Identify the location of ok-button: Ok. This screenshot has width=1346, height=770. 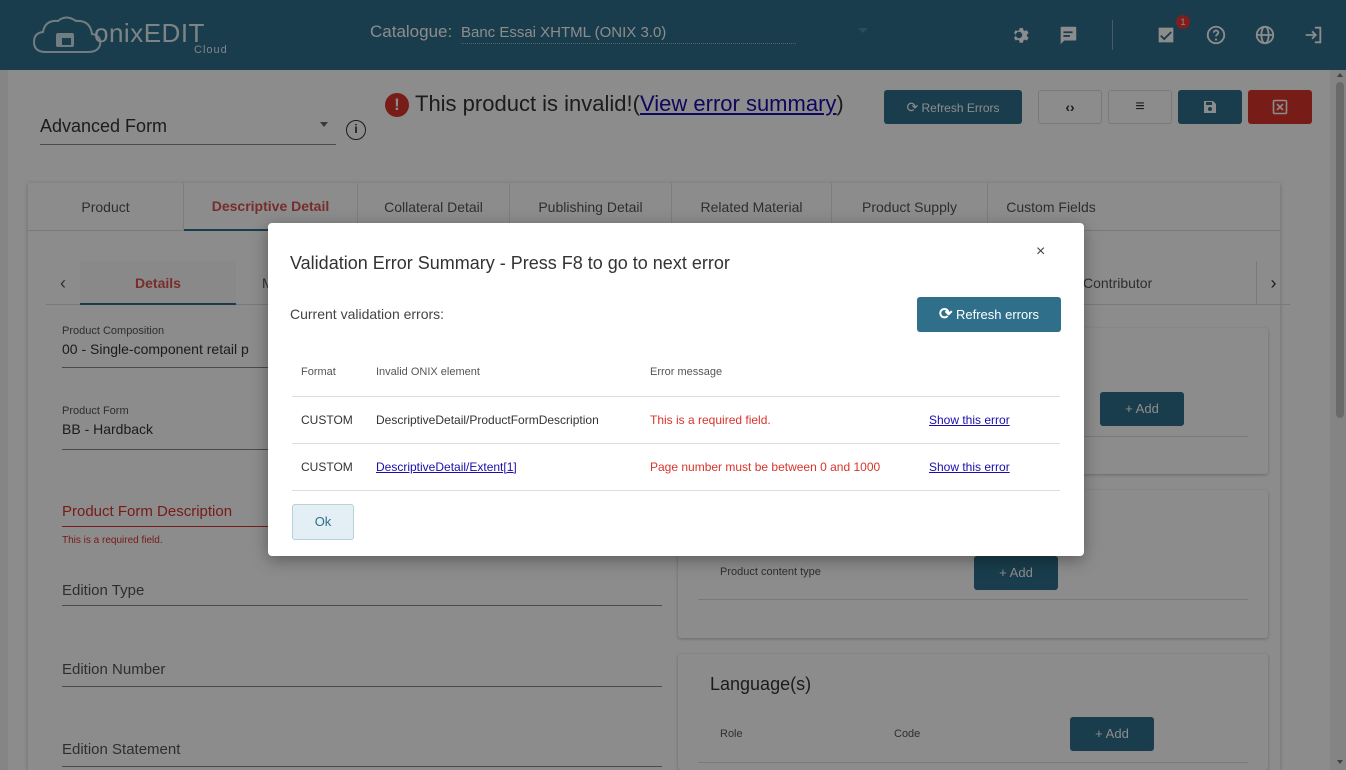
(323, 522).